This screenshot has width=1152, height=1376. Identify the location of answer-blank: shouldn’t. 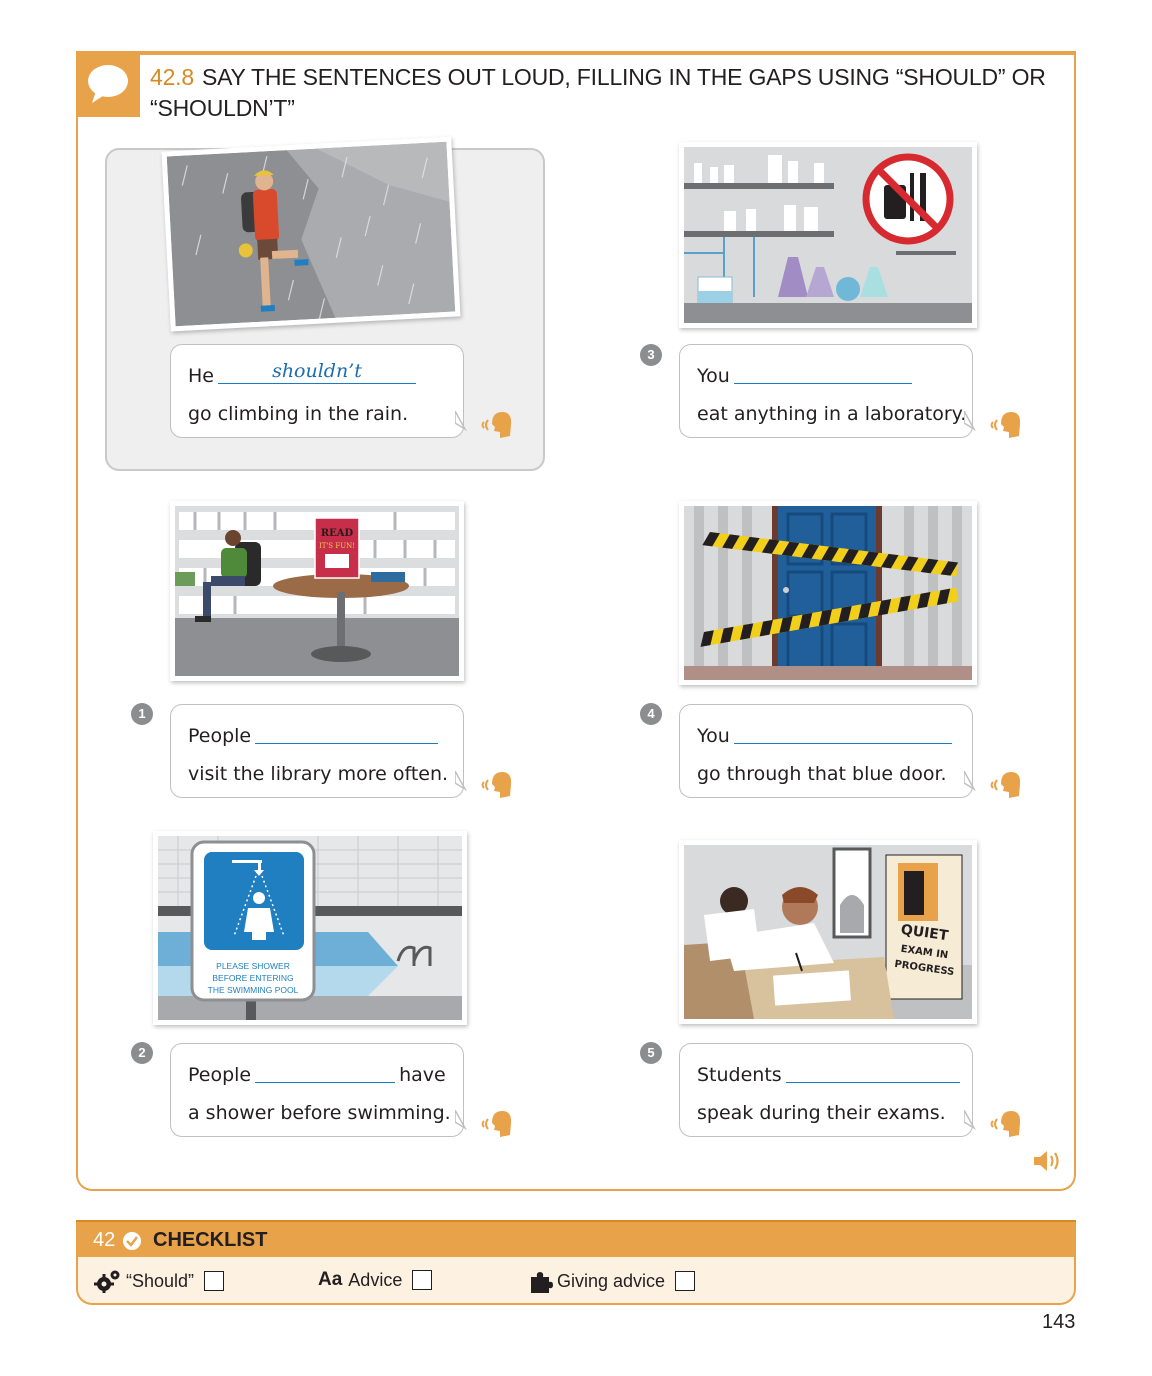
(316, 372).